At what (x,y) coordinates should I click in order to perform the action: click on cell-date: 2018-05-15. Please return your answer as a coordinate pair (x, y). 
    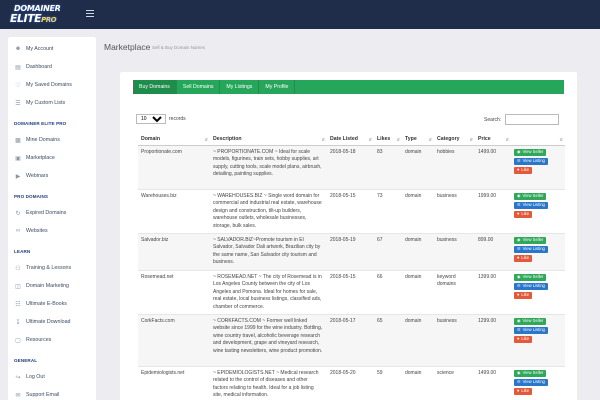
    Looking at the image, I should click on (350, 291).